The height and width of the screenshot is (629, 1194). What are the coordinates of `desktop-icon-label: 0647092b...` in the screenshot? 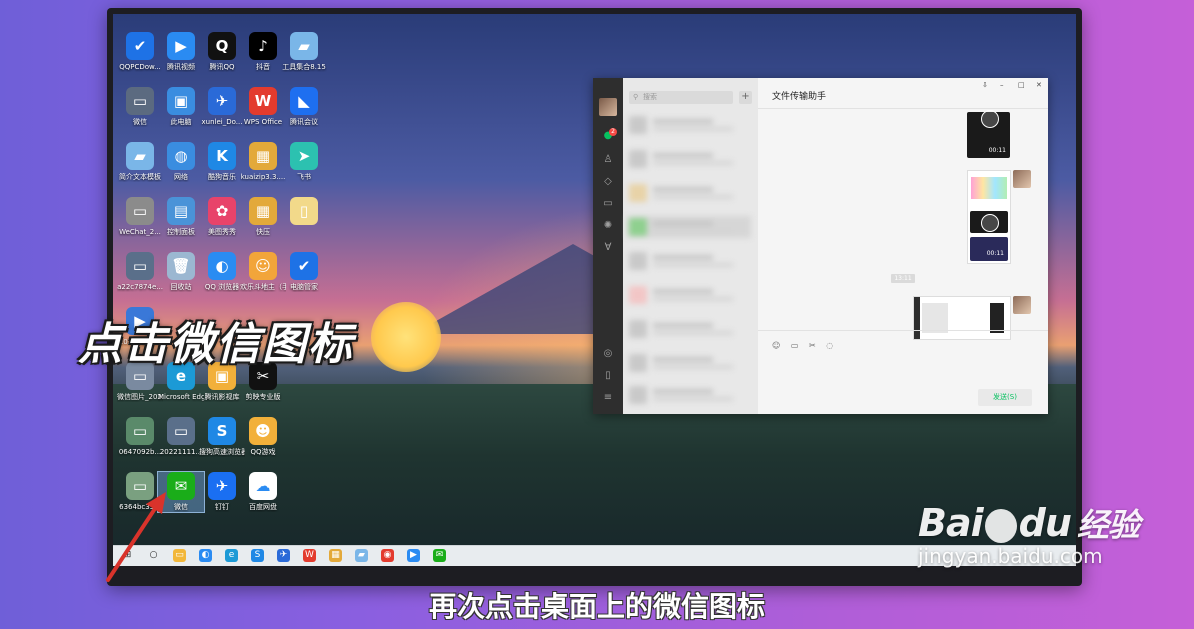 It's located at (140, 452).